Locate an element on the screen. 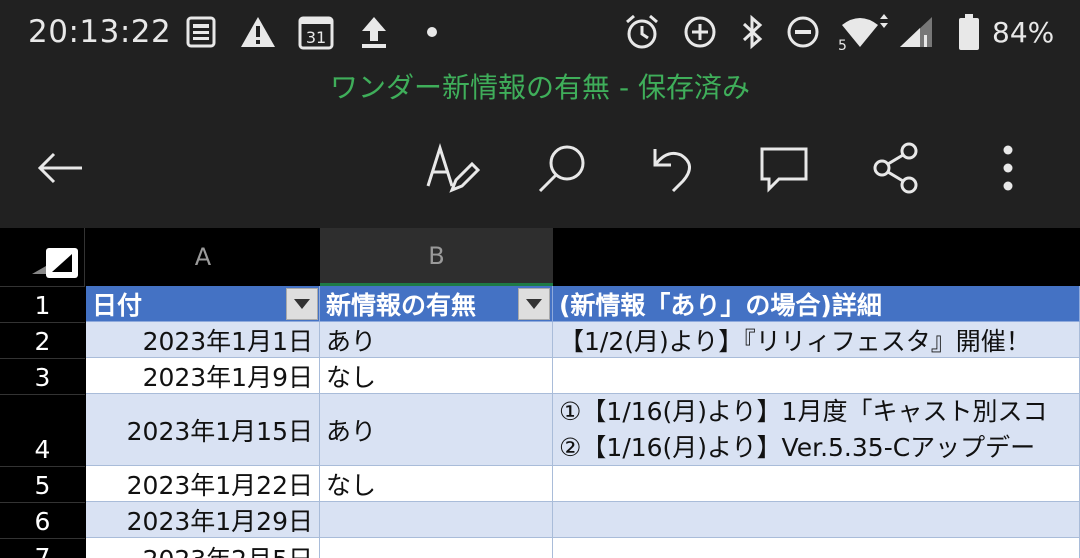 This screenshot has height=558, width=1080. dot-icon is located at coordinates (432, 32).